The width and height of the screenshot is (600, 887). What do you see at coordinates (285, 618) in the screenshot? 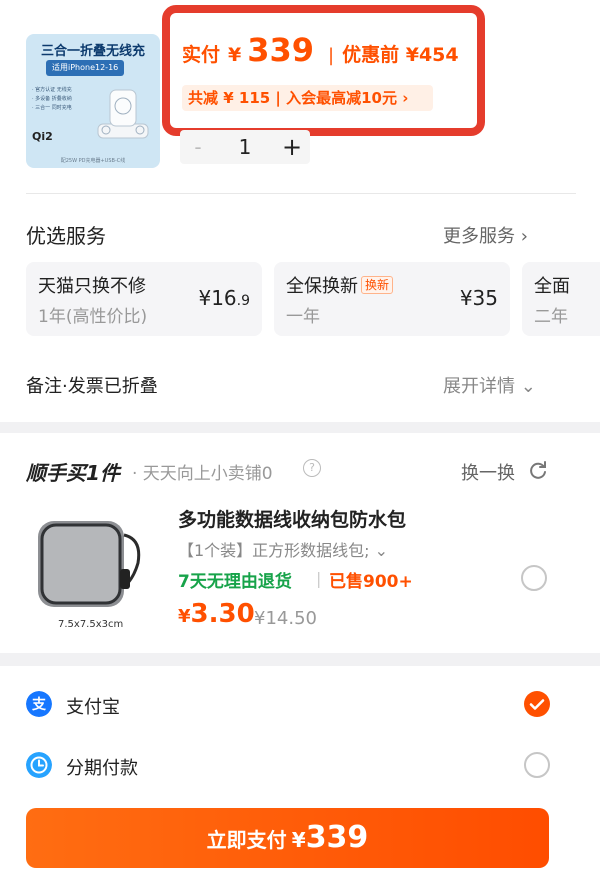
I see `addon-original-price: ¥14.50` at bounding box center [285, 618].